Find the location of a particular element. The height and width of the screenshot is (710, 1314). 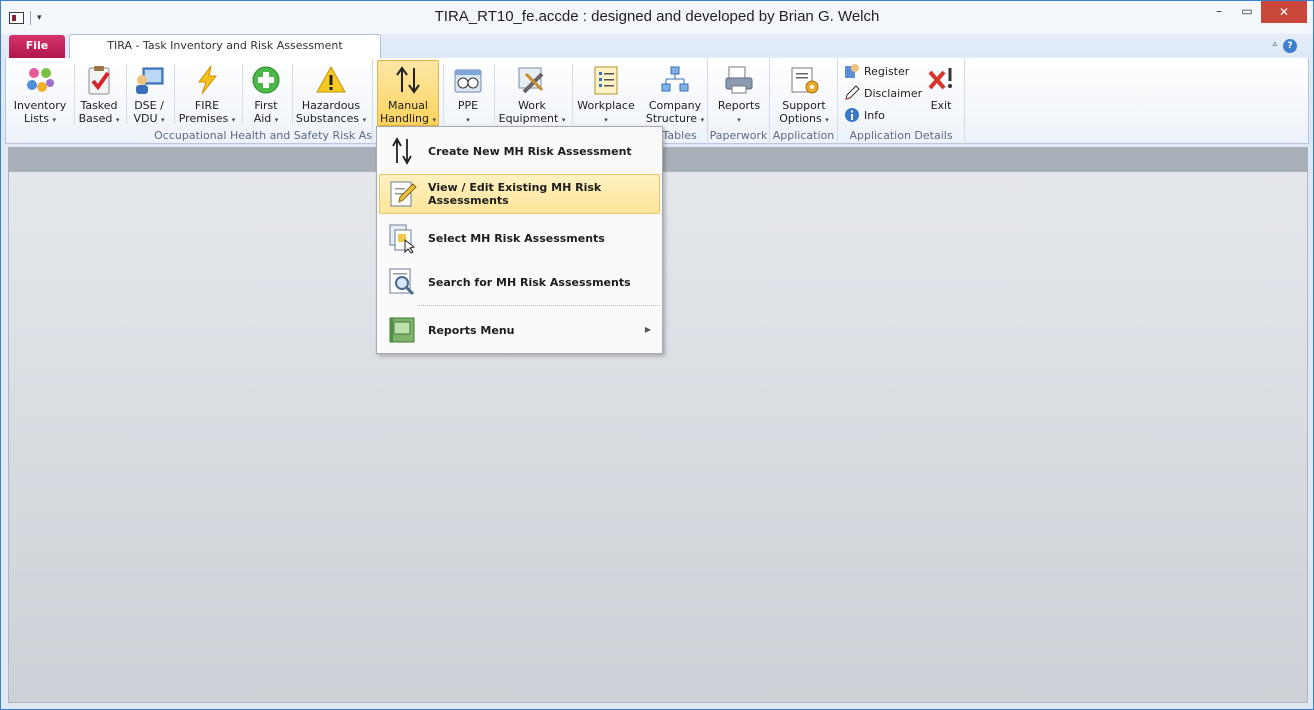

lightning-bolt-icon is located at coordinates (208, 80).